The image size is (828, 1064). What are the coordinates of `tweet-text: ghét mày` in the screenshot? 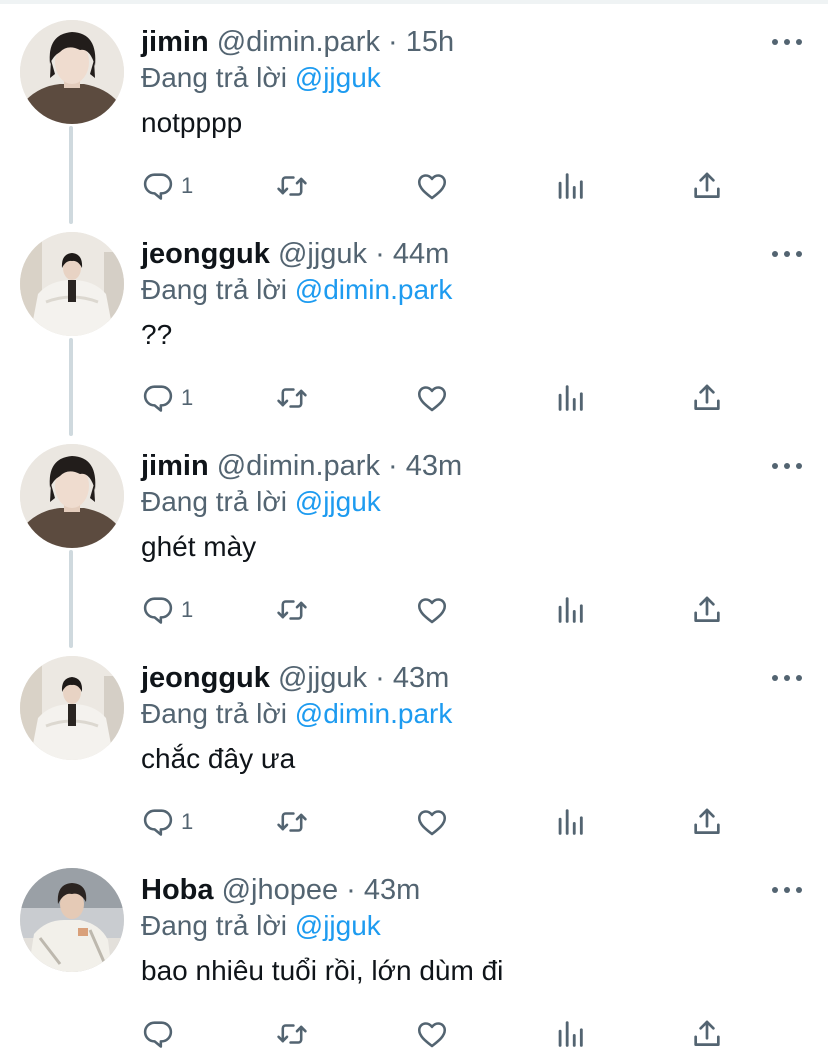 It's located at (199, 546).